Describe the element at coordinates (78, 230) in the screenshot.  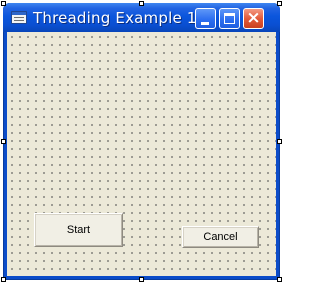
I see `start-button: Start` at that location.